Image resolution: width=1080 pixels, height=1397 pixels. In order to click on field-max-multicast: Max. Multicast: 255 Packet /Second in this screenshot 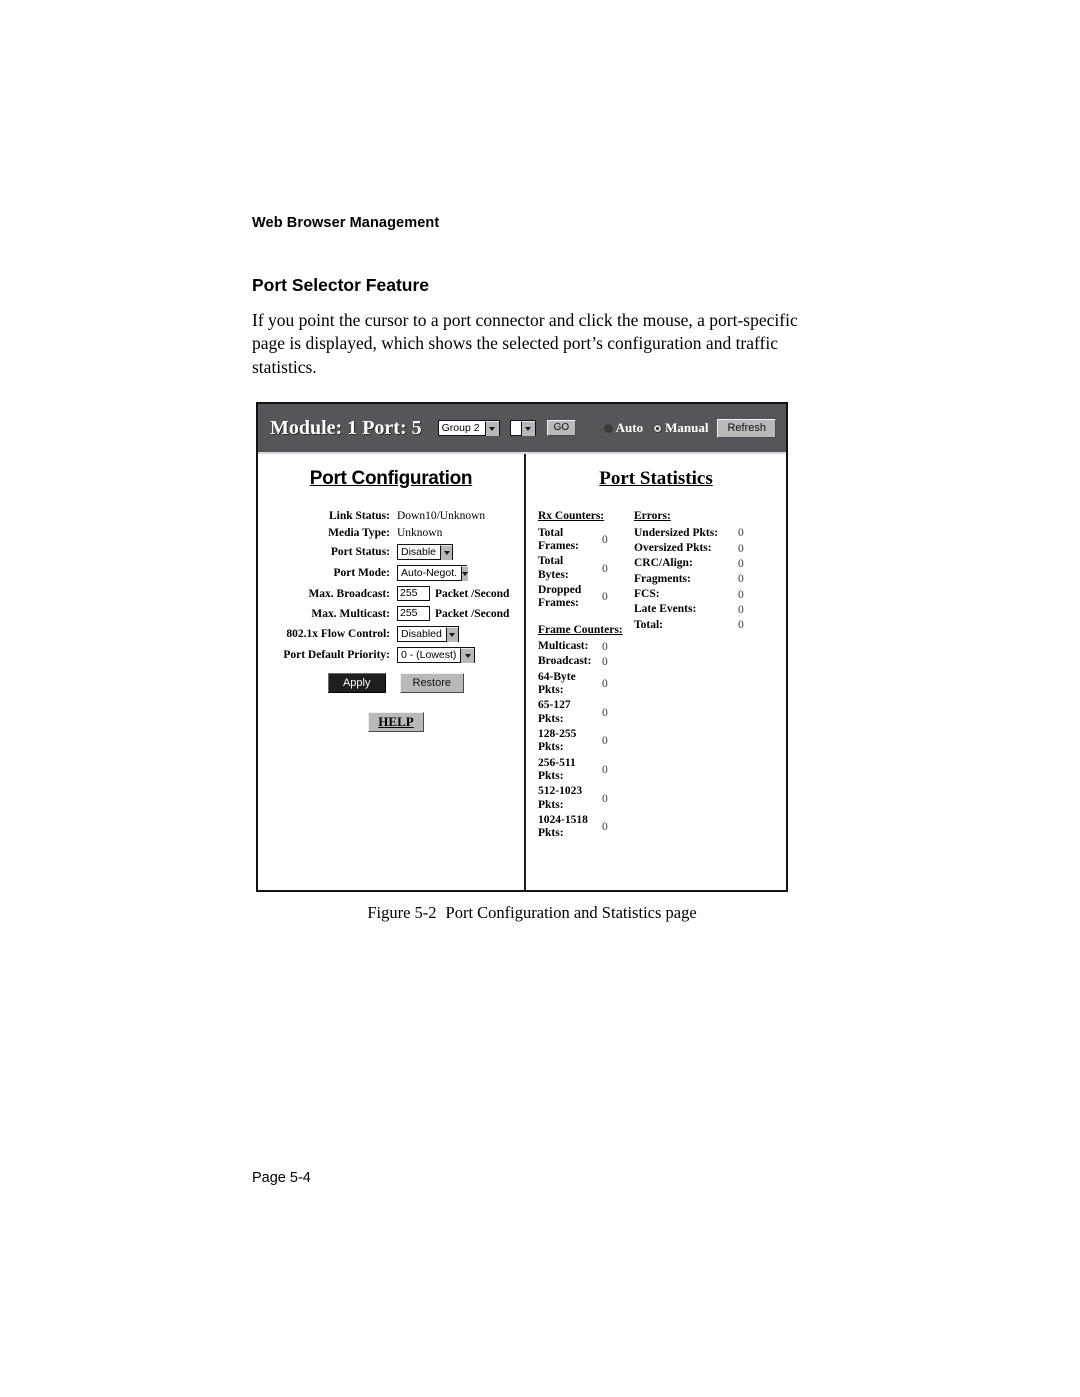, I will do `click(410, 613)`.